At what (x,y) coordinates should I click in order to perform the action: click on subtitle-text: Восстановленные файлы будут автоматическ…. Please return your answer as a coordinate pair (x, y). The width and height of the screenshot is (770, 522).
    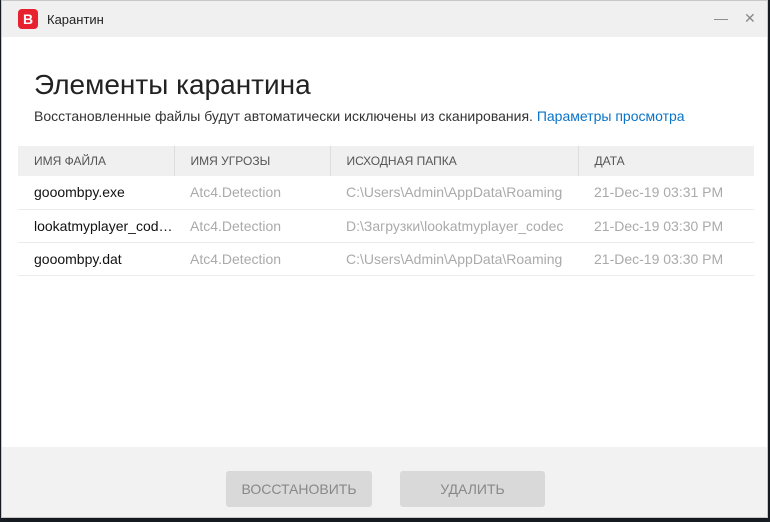
    Looking at the image, I should click on (283, 116).